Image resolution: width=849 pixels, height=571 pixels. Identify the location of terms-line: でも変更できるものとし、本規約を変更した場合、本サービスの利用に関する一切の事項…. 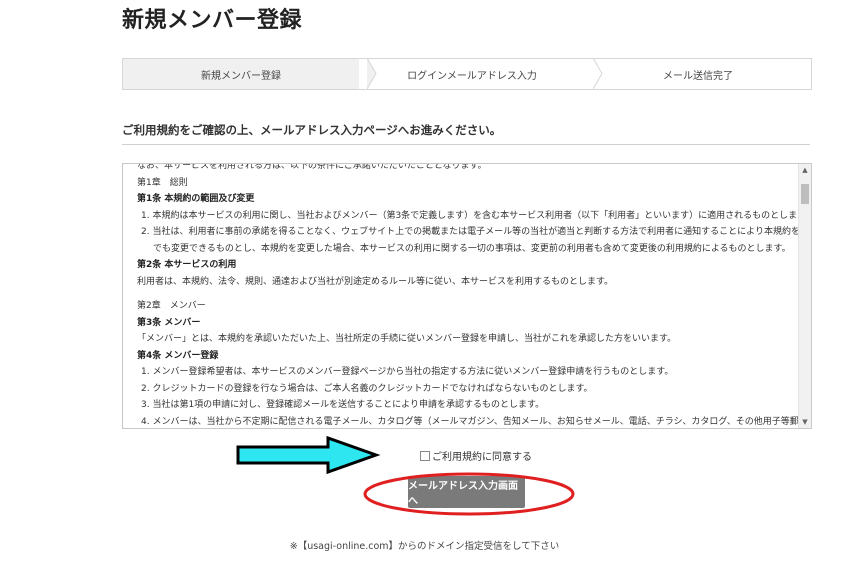
(472, 248).